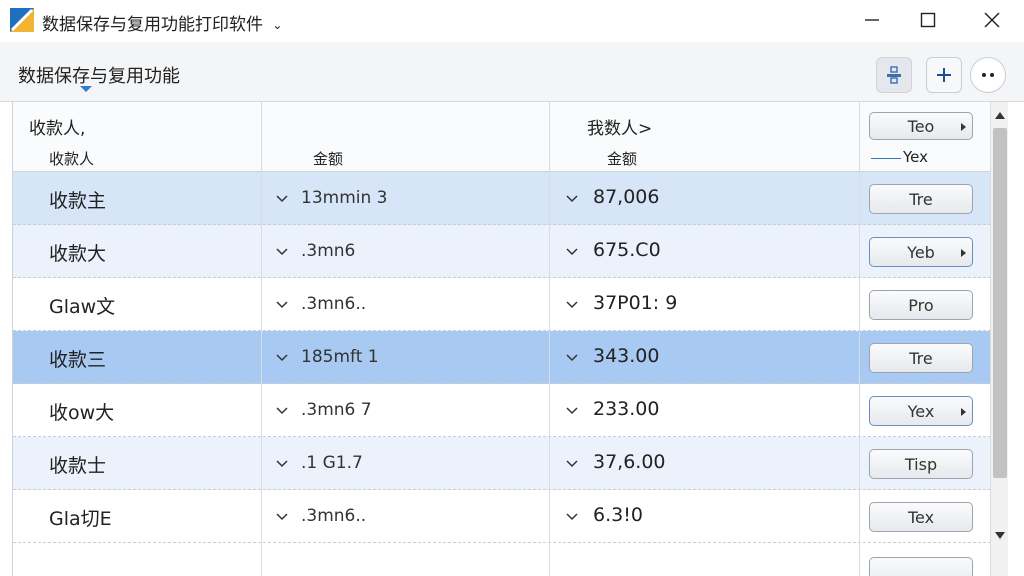 The image size is (1024, 576). I want to click on value-cell: 37,6.00, so click(629, 462).